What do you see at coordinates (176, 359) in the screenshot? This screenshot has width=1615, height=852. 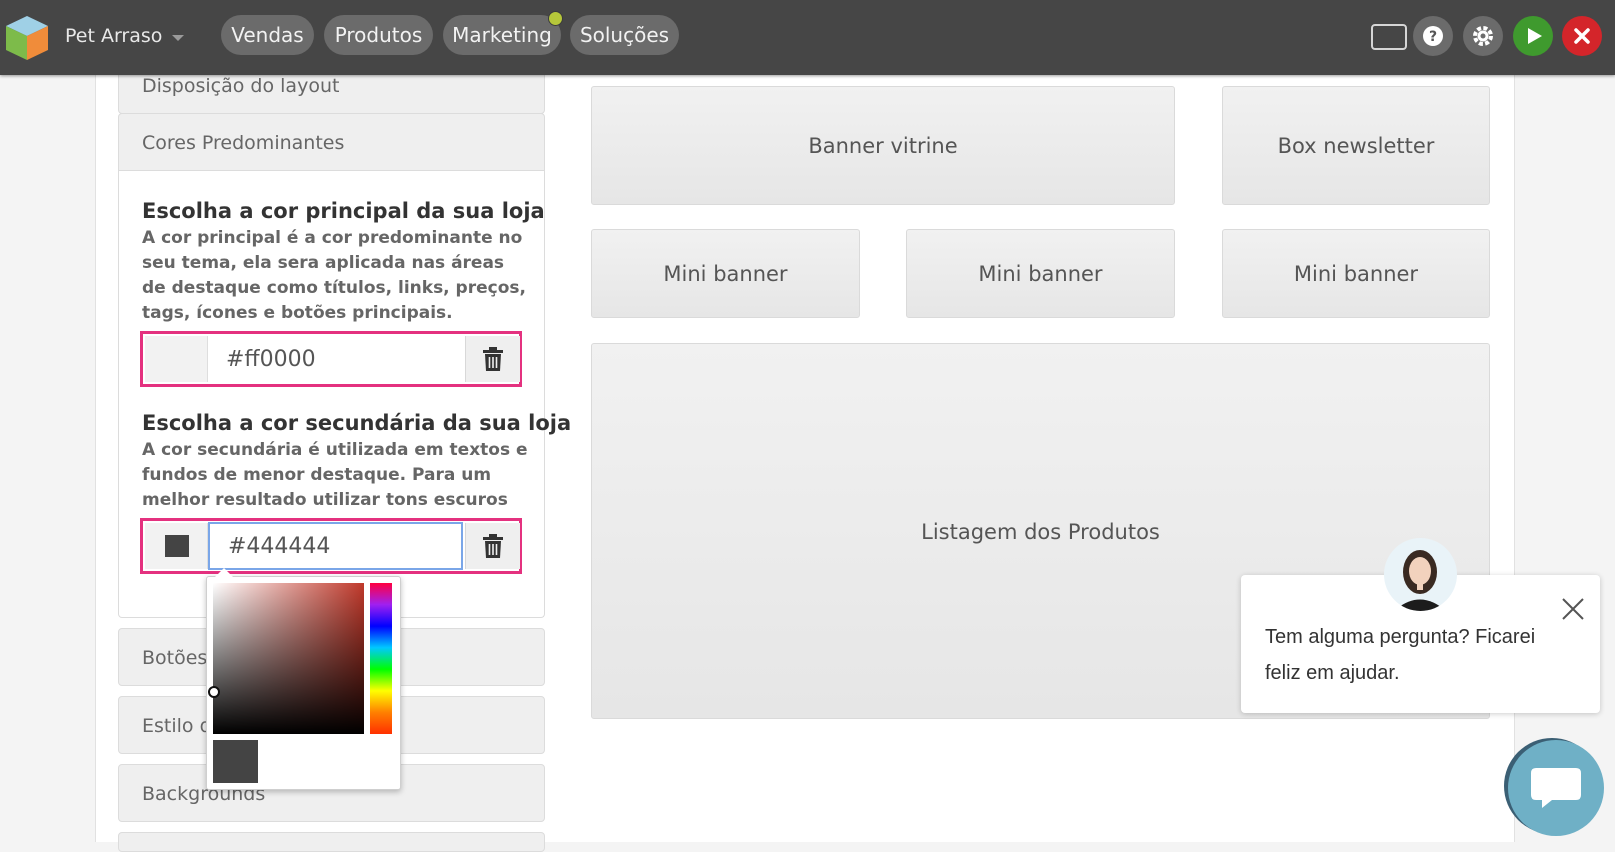 I see `primary-color-swatch` at bounding box center [176, 359].